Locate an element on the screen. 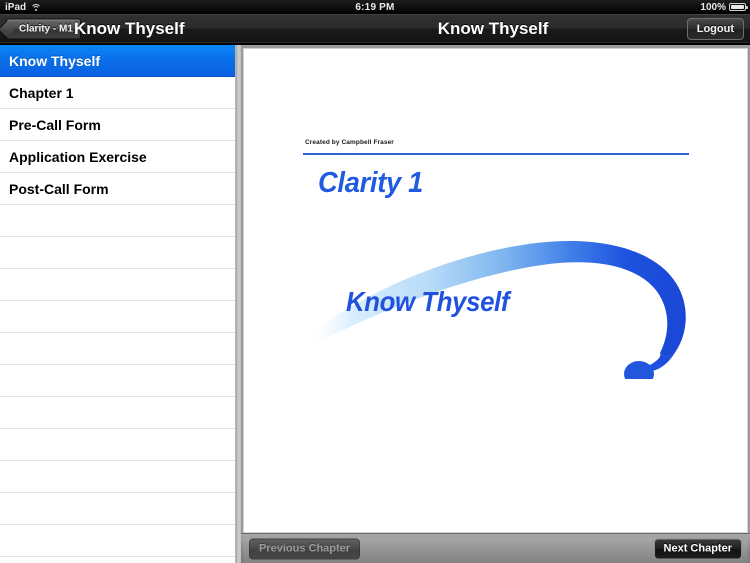  logout-button-label: Logout is located at coordinates (715, 28).